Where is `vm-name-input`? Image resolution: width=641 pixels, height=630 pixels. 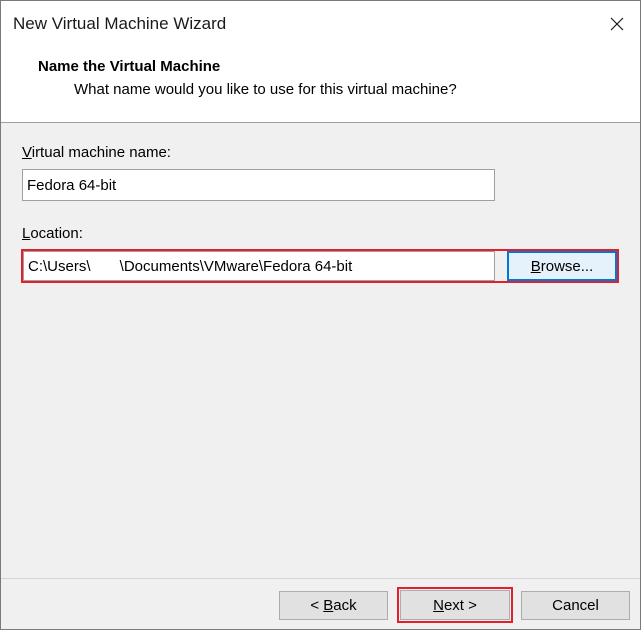
vm-name-input is located at coordinates (258, 185).